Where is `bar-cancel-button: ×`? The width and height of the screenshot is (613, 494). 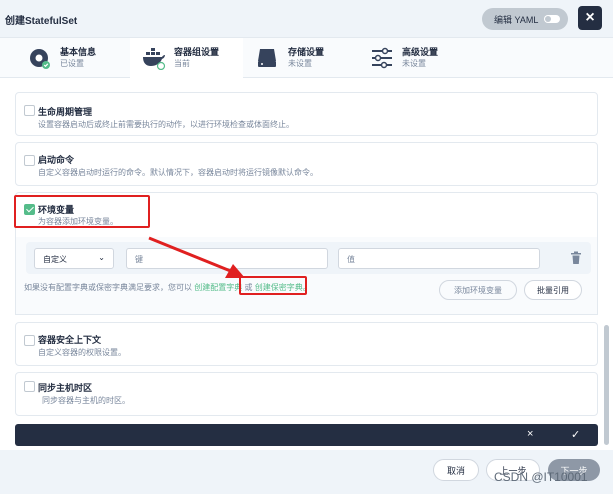
bar-cancel-button: × is located at coordinates (530, 434).